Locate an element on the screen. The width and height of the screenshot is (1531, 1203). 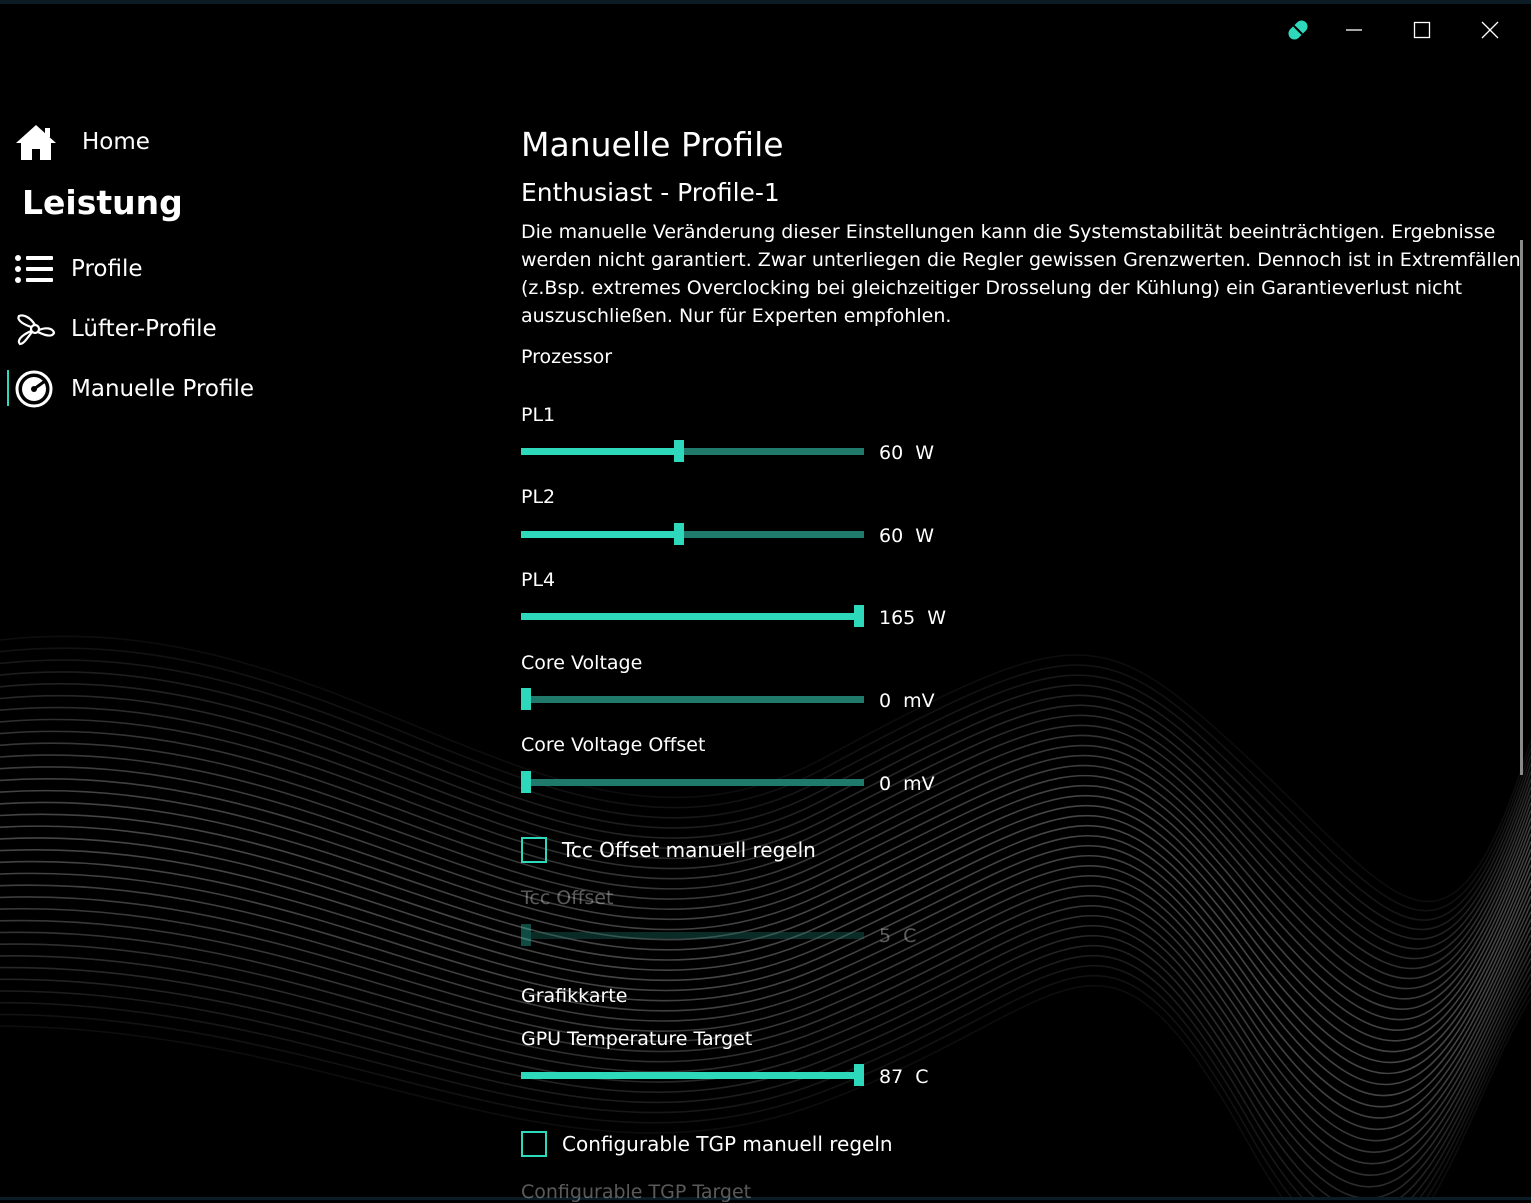
nav-item-profile-label: Profile is located at coordinates (107, 269).